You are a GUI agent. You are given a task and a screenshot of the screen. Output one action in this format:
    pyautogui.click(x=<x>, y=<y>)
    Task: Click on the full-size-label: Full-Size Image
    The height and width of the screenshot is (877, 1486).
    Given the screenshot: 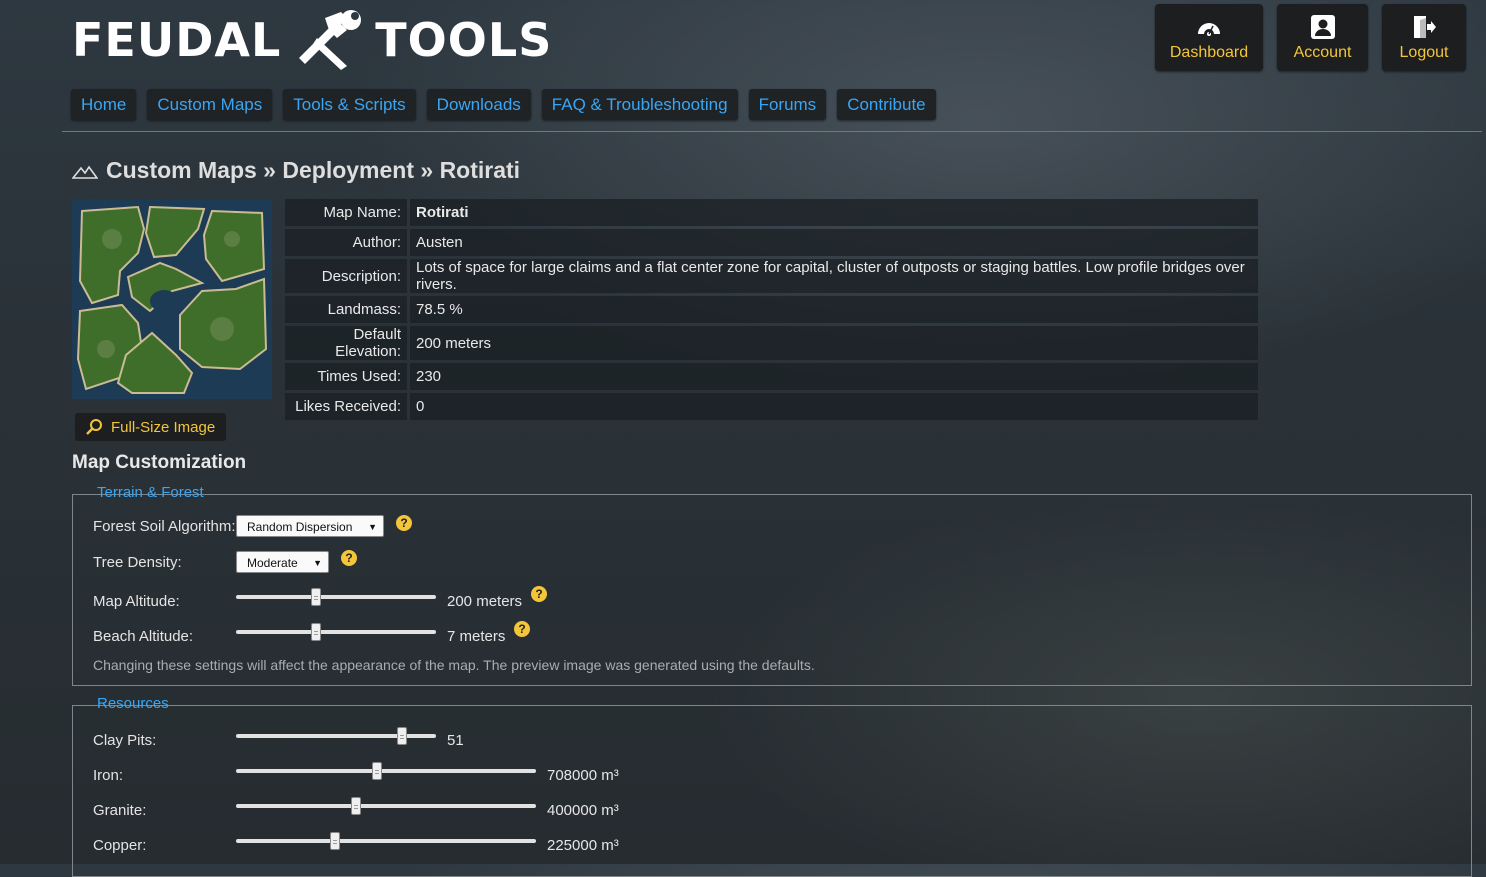 What is the action you would take?
    pyautogui.click(x=163, y=427)
    